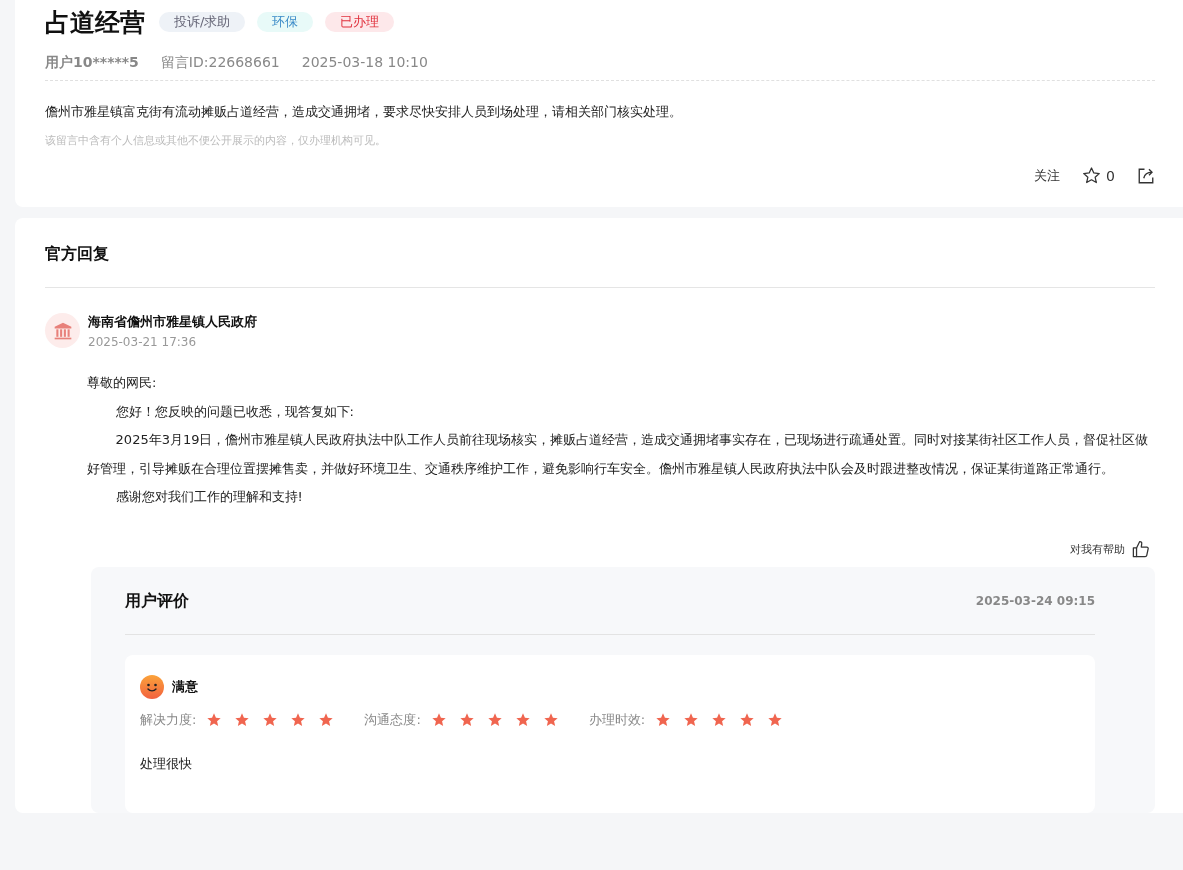  I want to click on message-content: 儋州市雅星镇富克街有流动摊贩占道经营，造成交通拥堵，要求尽快安排人员到场处理，请相关部门核实处理。, so click(364, 112).